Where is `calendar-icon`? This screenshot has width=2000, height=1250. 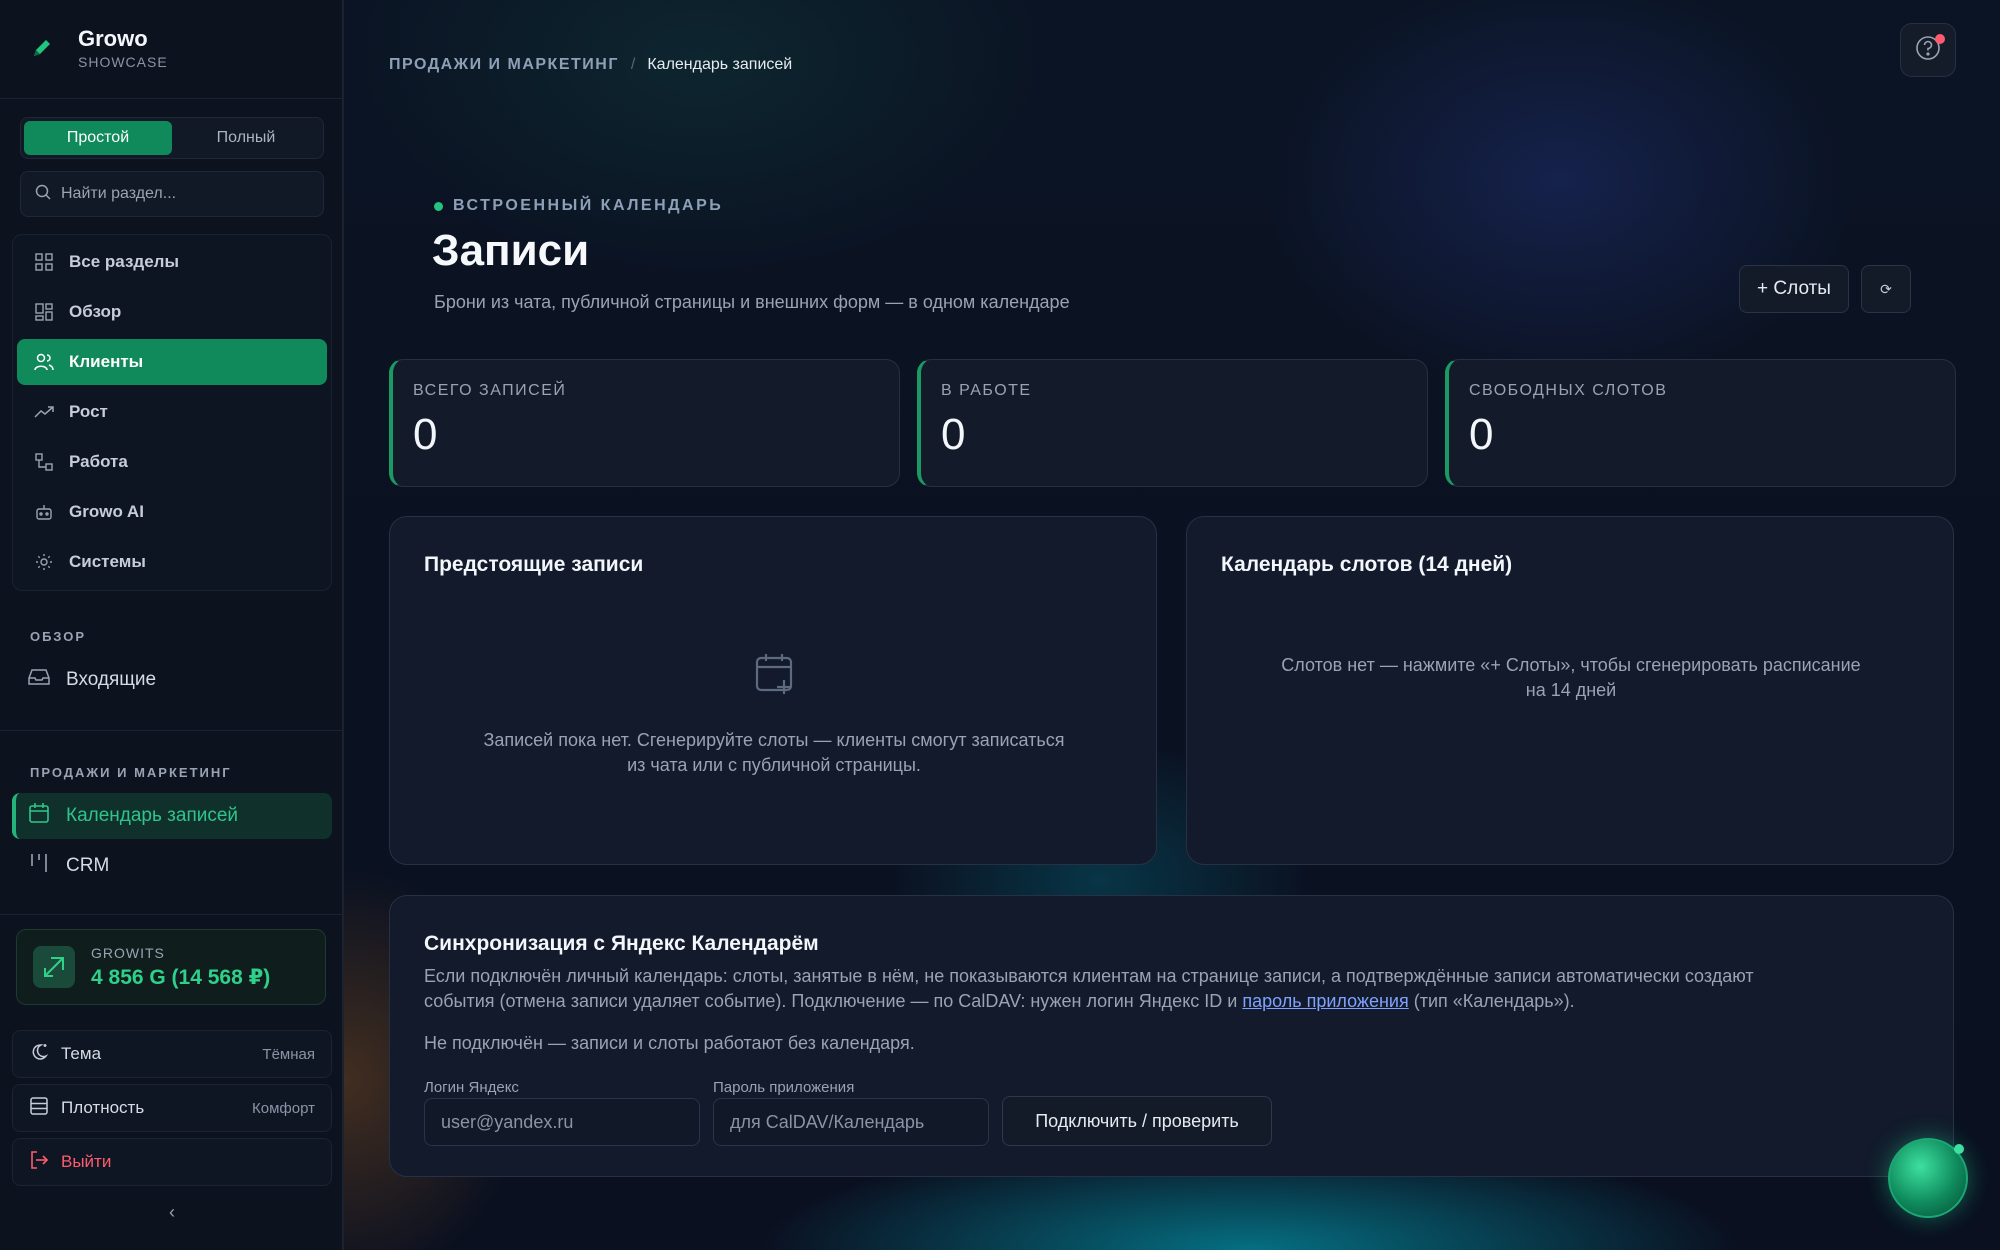
calendar-icon is located at coordinates (39, 816).